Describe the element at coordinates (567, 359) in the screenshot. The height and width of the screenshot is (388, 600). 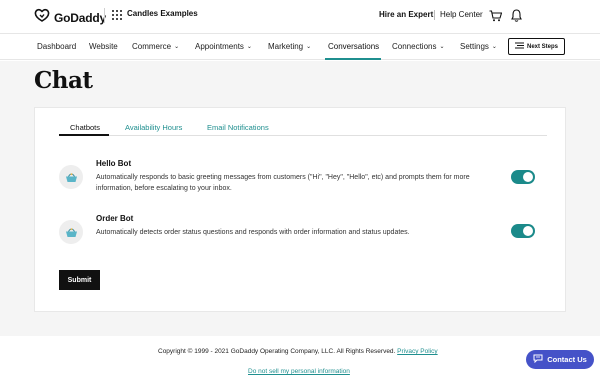
I see `contact-us-label: Contact Us` at that location.